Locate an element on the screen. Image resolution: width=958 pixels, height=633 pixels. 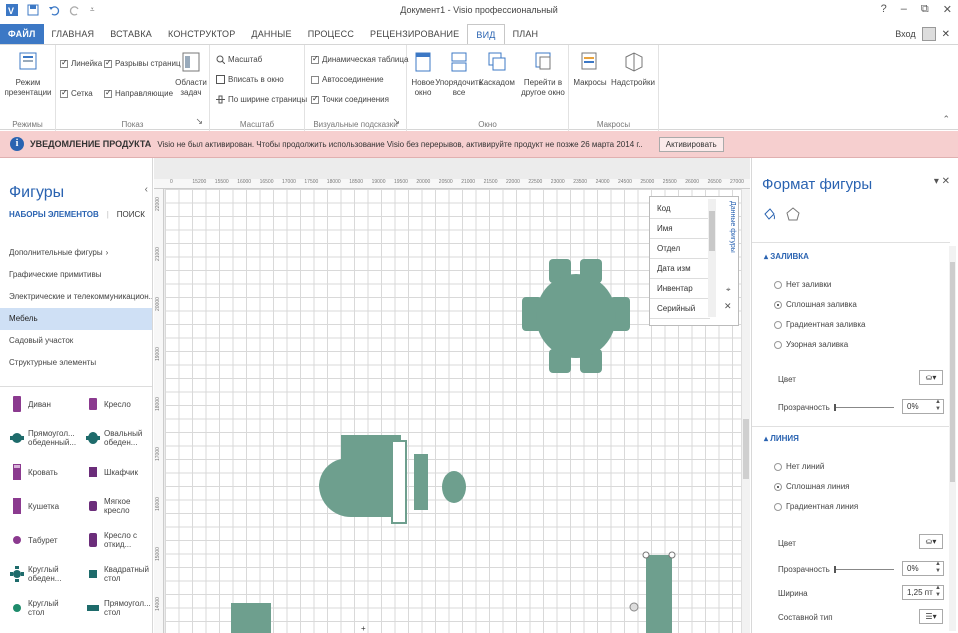
task-panes-button: Области задач is located at coordinates (191, 74).